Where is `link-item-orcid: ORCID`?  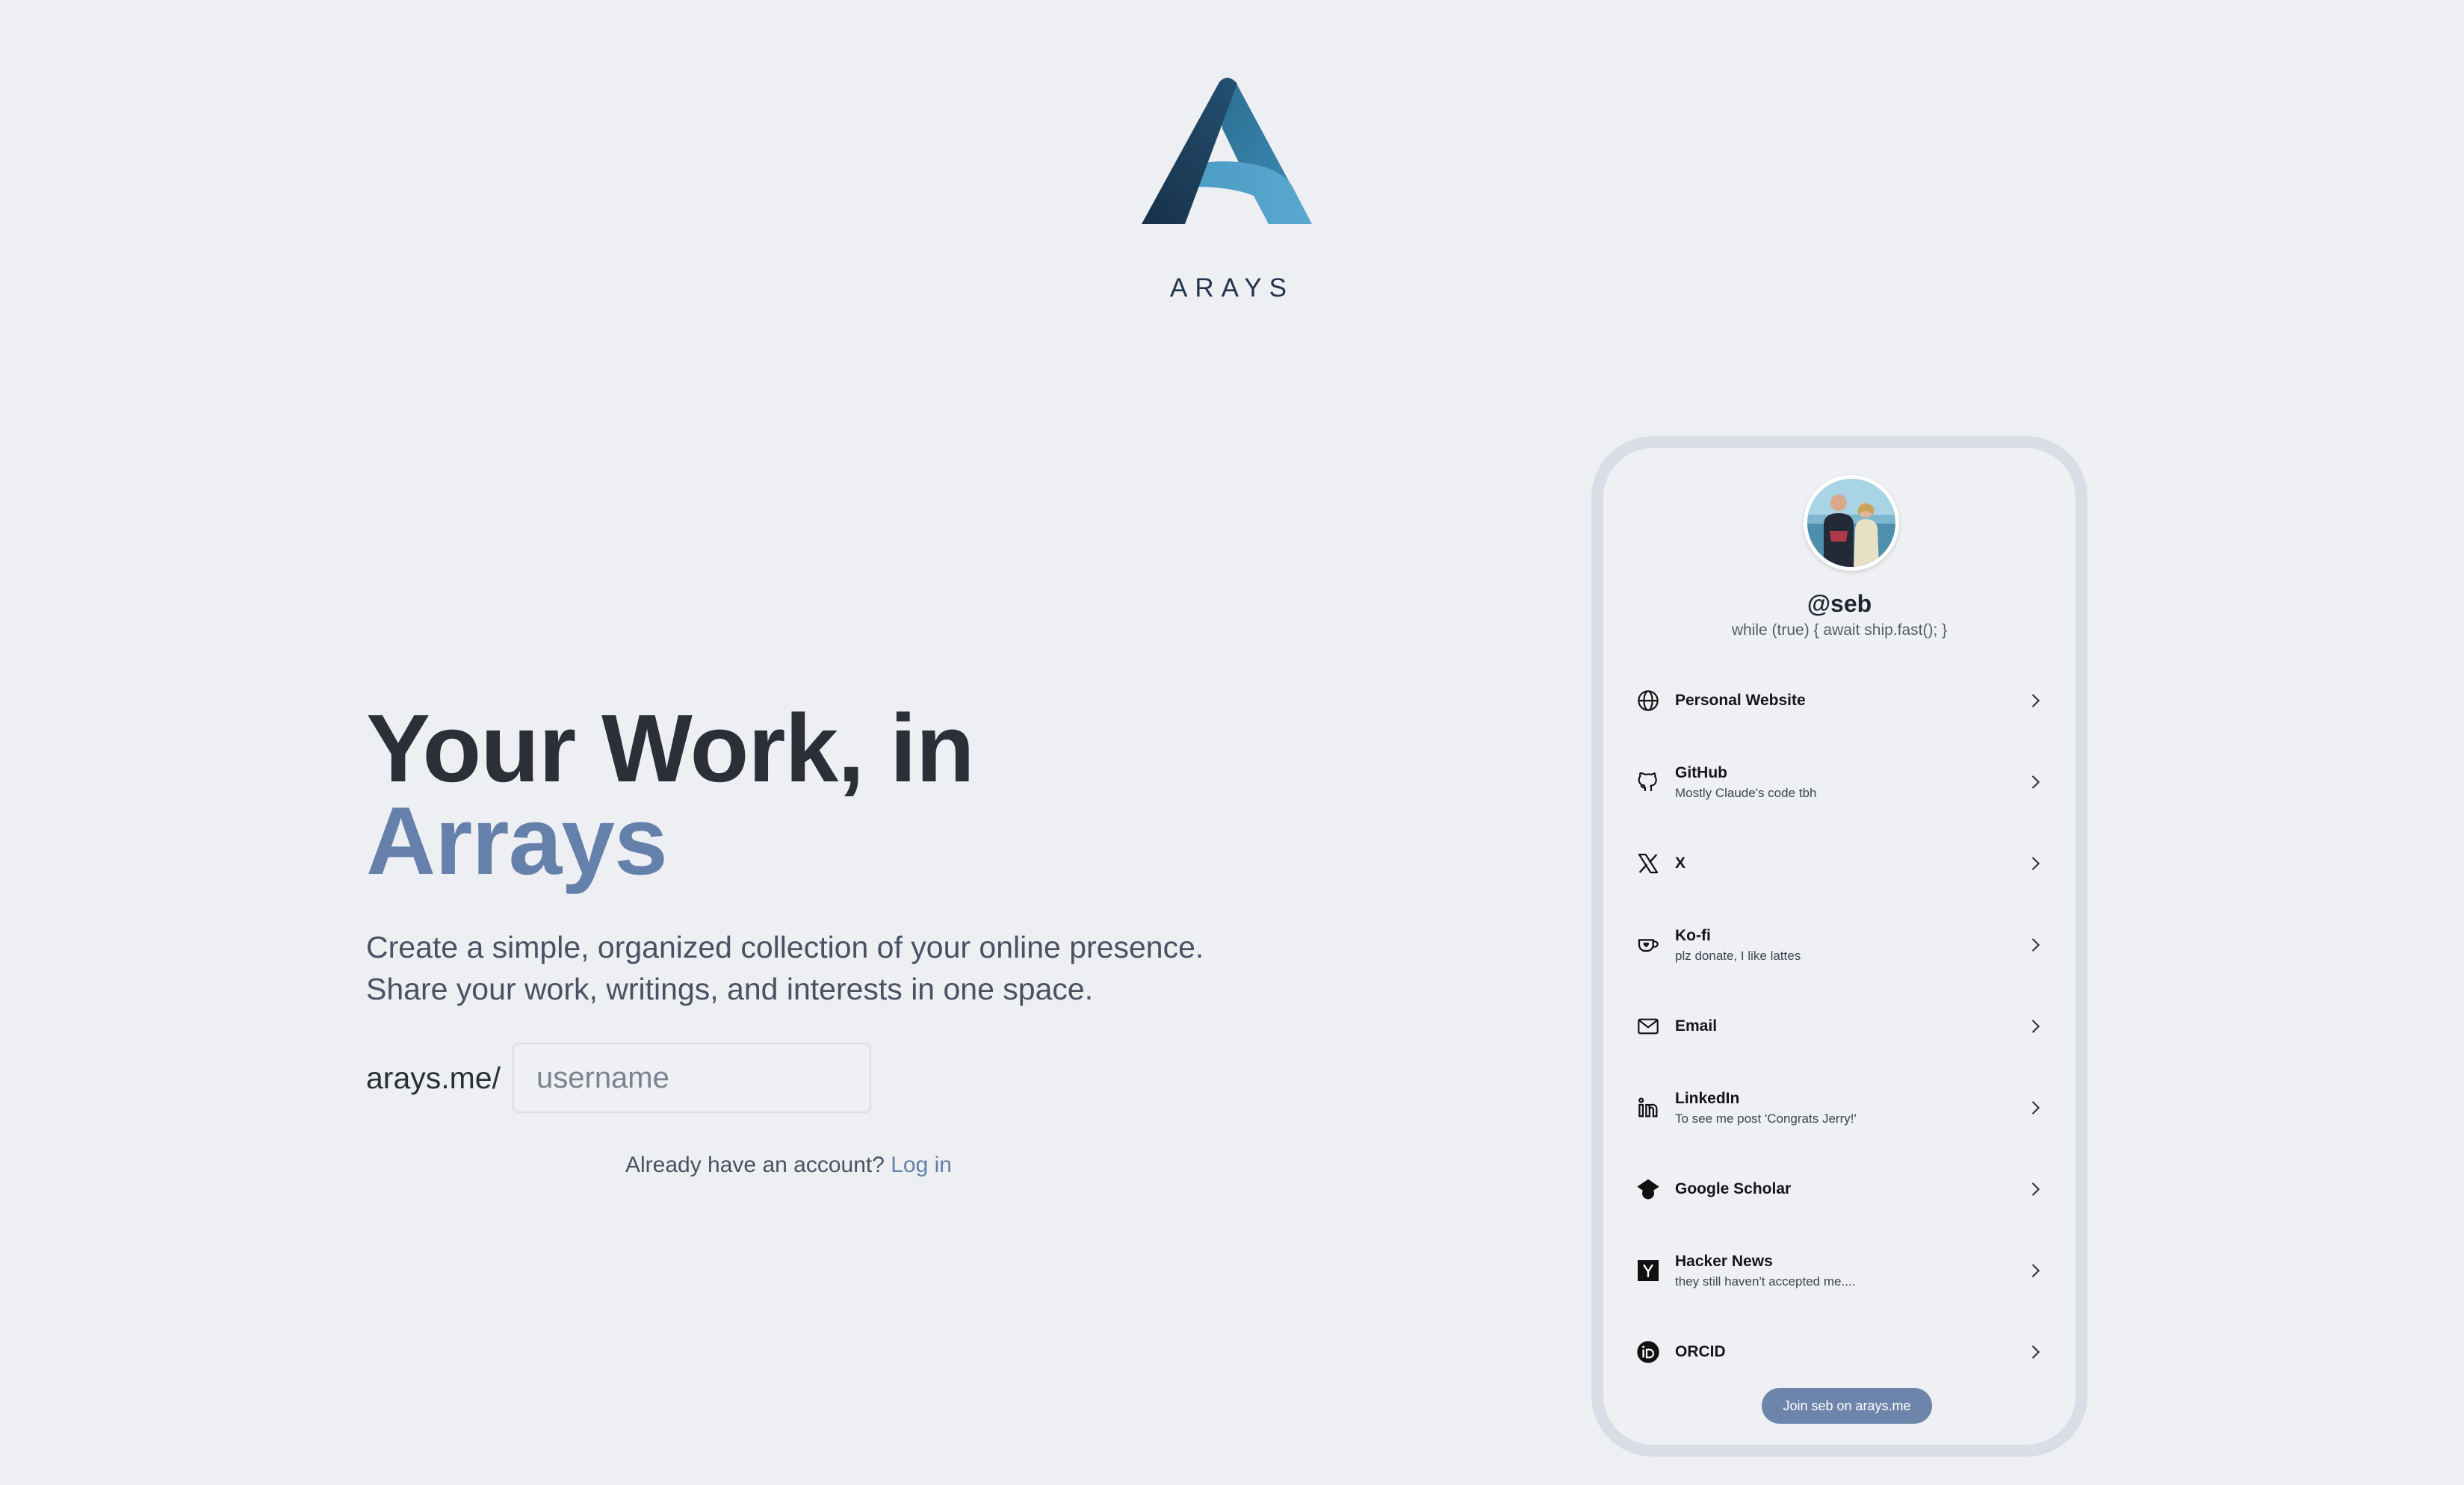 link-item-orcid: ORCID is located at coordinates (1839, 1352).